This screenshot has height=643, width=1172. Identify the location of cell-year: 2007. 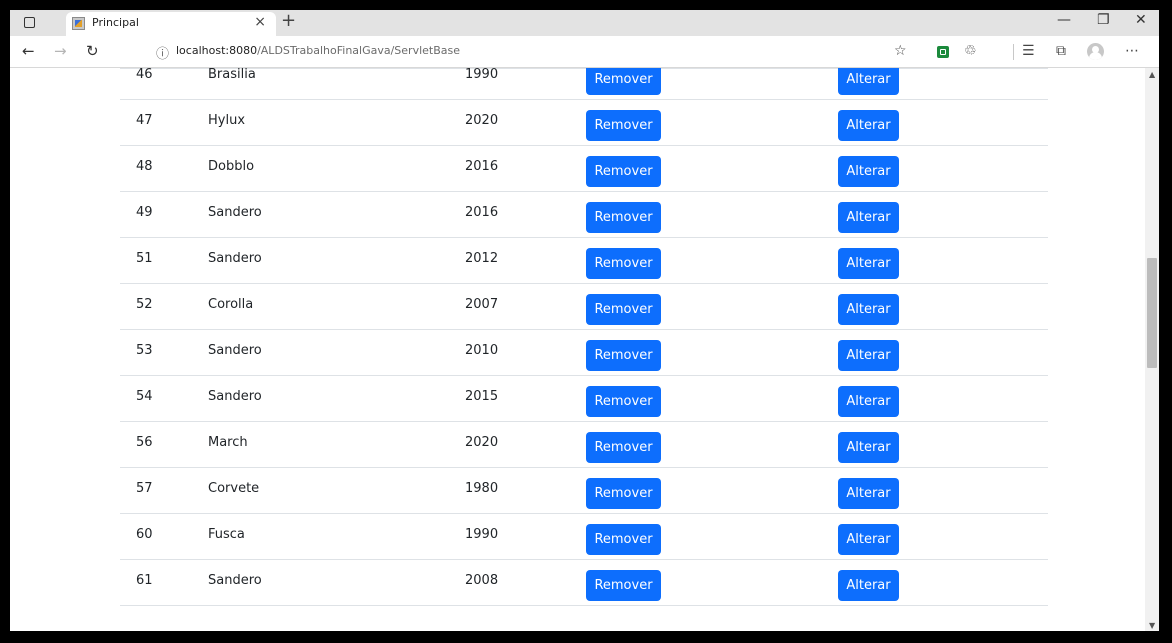
(482, 304).